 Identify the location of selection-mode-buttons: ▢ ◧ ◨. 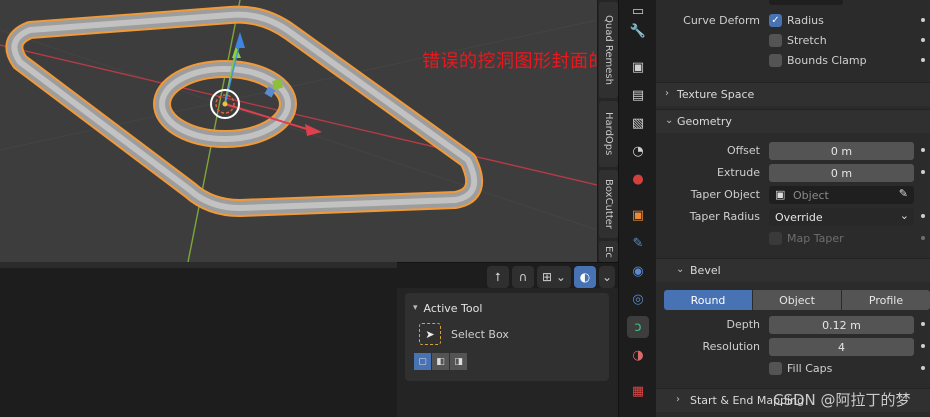
(440, 361).